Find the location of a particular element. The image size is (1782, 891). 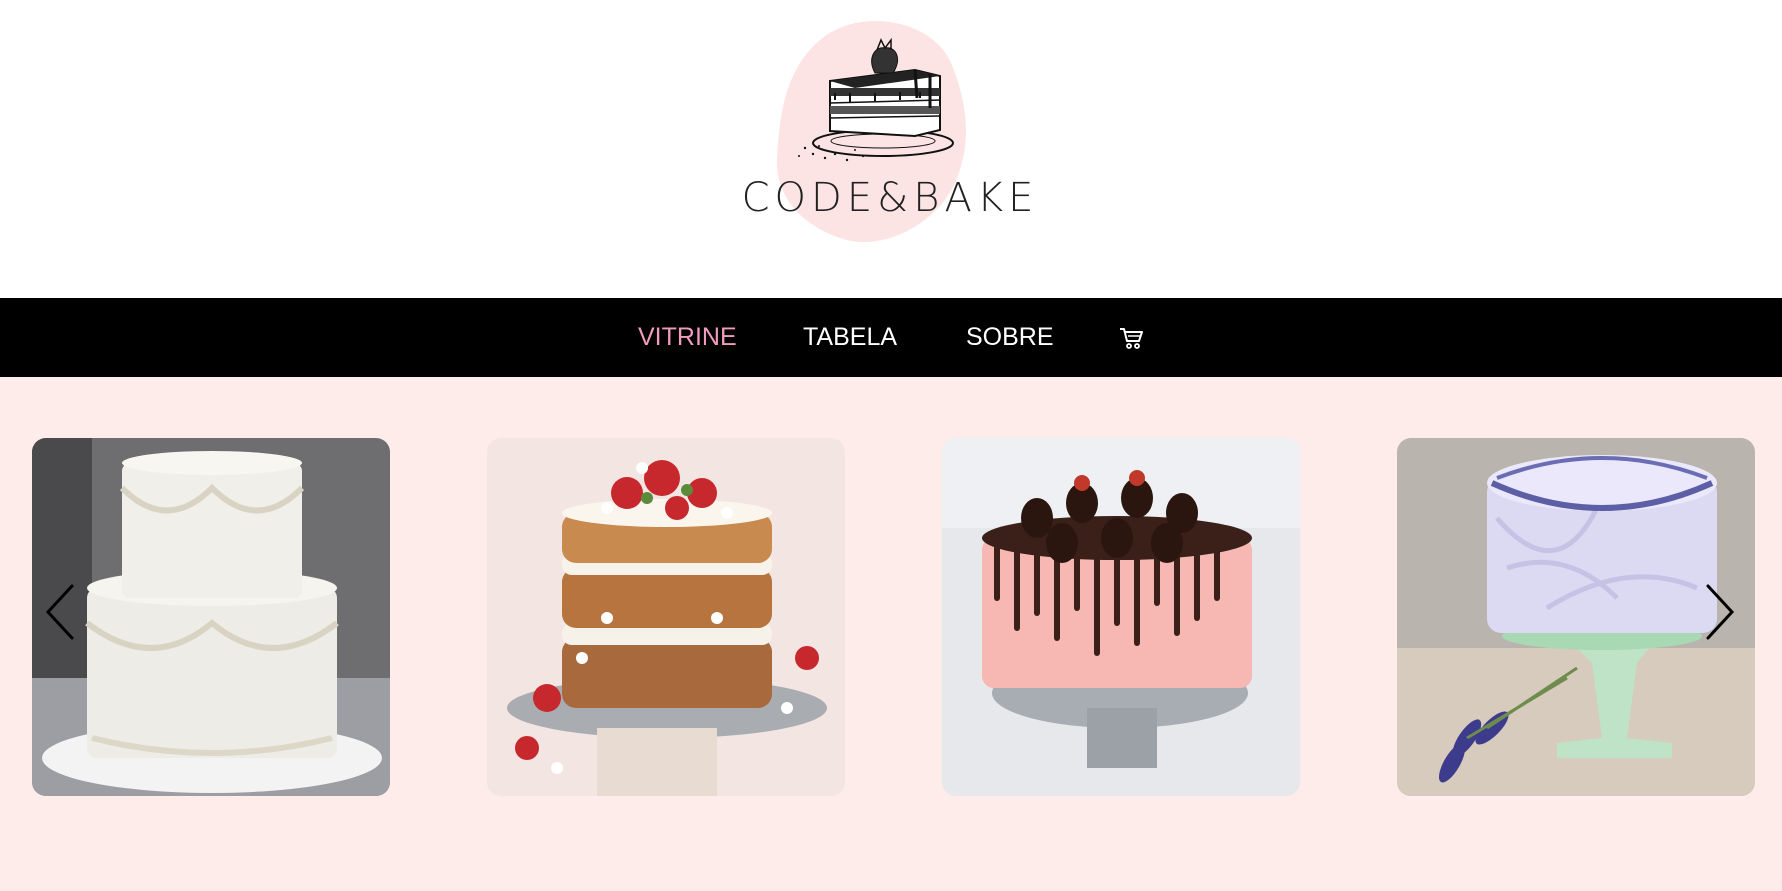

brand-name: CODE&BAKE is located at coordinates (890, 198).